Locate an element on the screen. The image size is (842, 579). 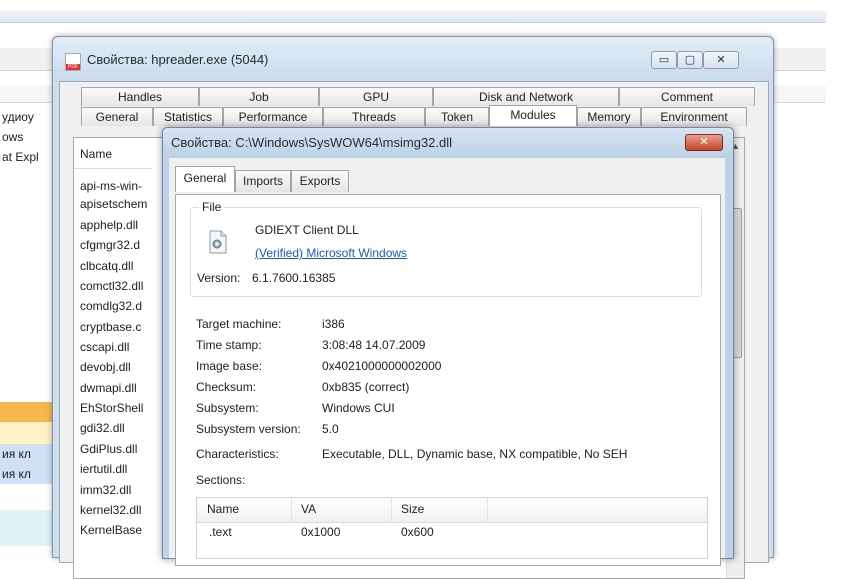
list-item: comdlg32.d is located at coordinates (117, 306).